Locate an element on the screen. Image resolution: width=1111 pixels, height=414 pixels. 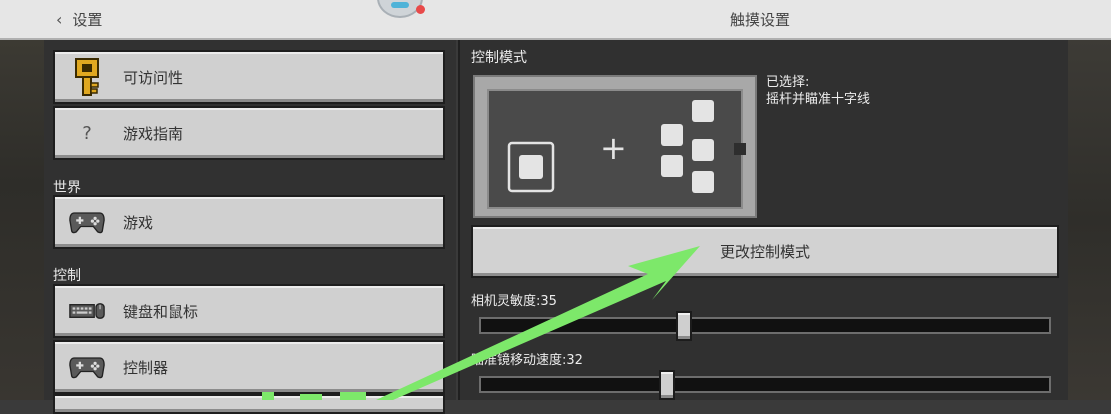
selected-value: 摇杆并瞄准十字线 is located at coordinates (818, 99).